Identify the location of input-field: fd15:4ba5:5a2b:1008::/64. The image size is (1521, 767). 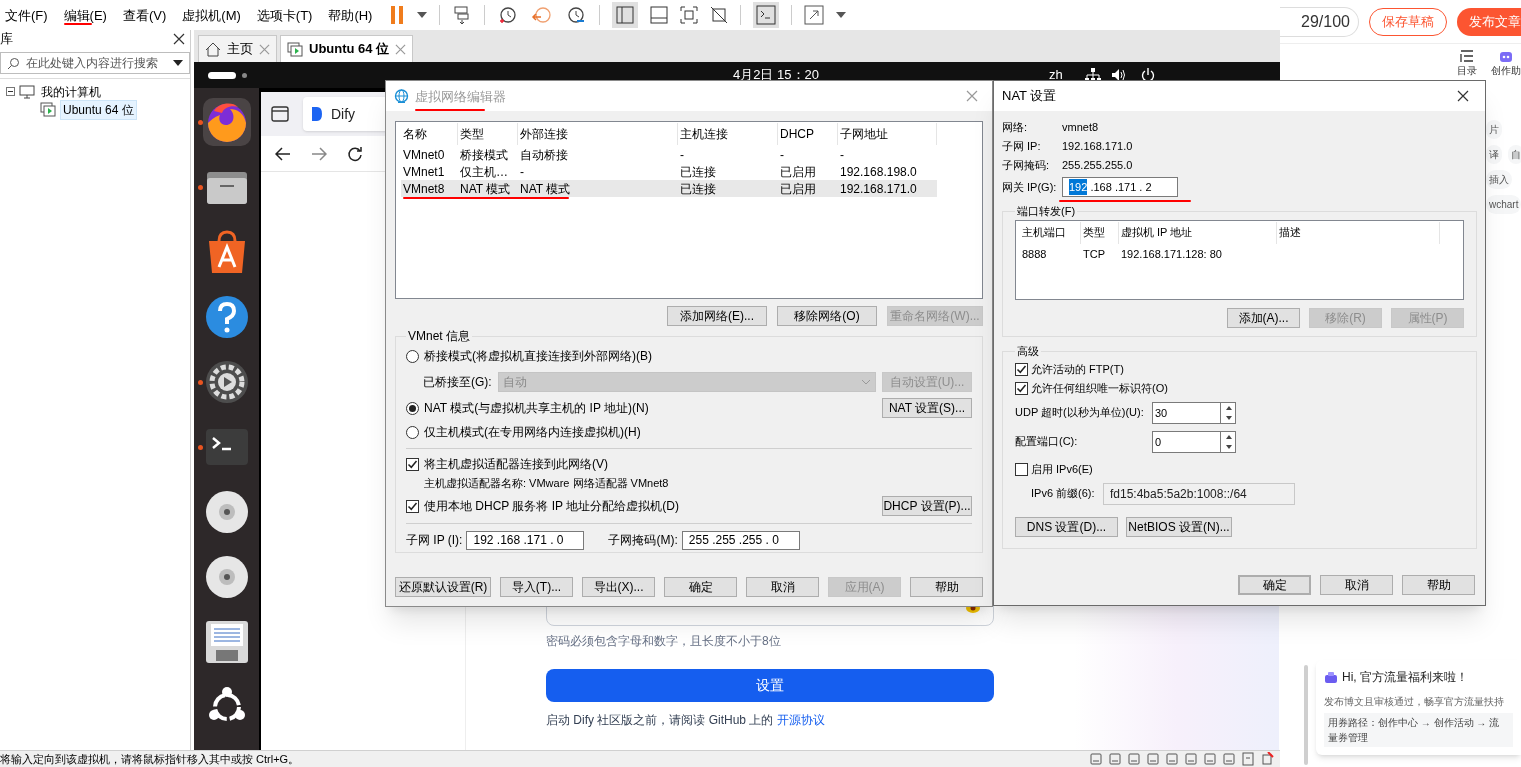
(1199, 493).